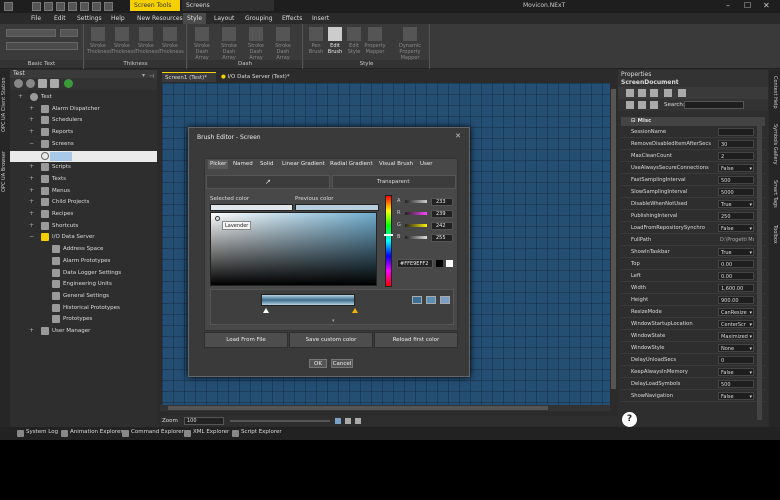 The height and width of the screenshot is (500, 780). Describe the element at coordinates (410, 44) in the screenshot. I see `dynamic-property-mapper-button: Dynamic Property Mapper` at that location.